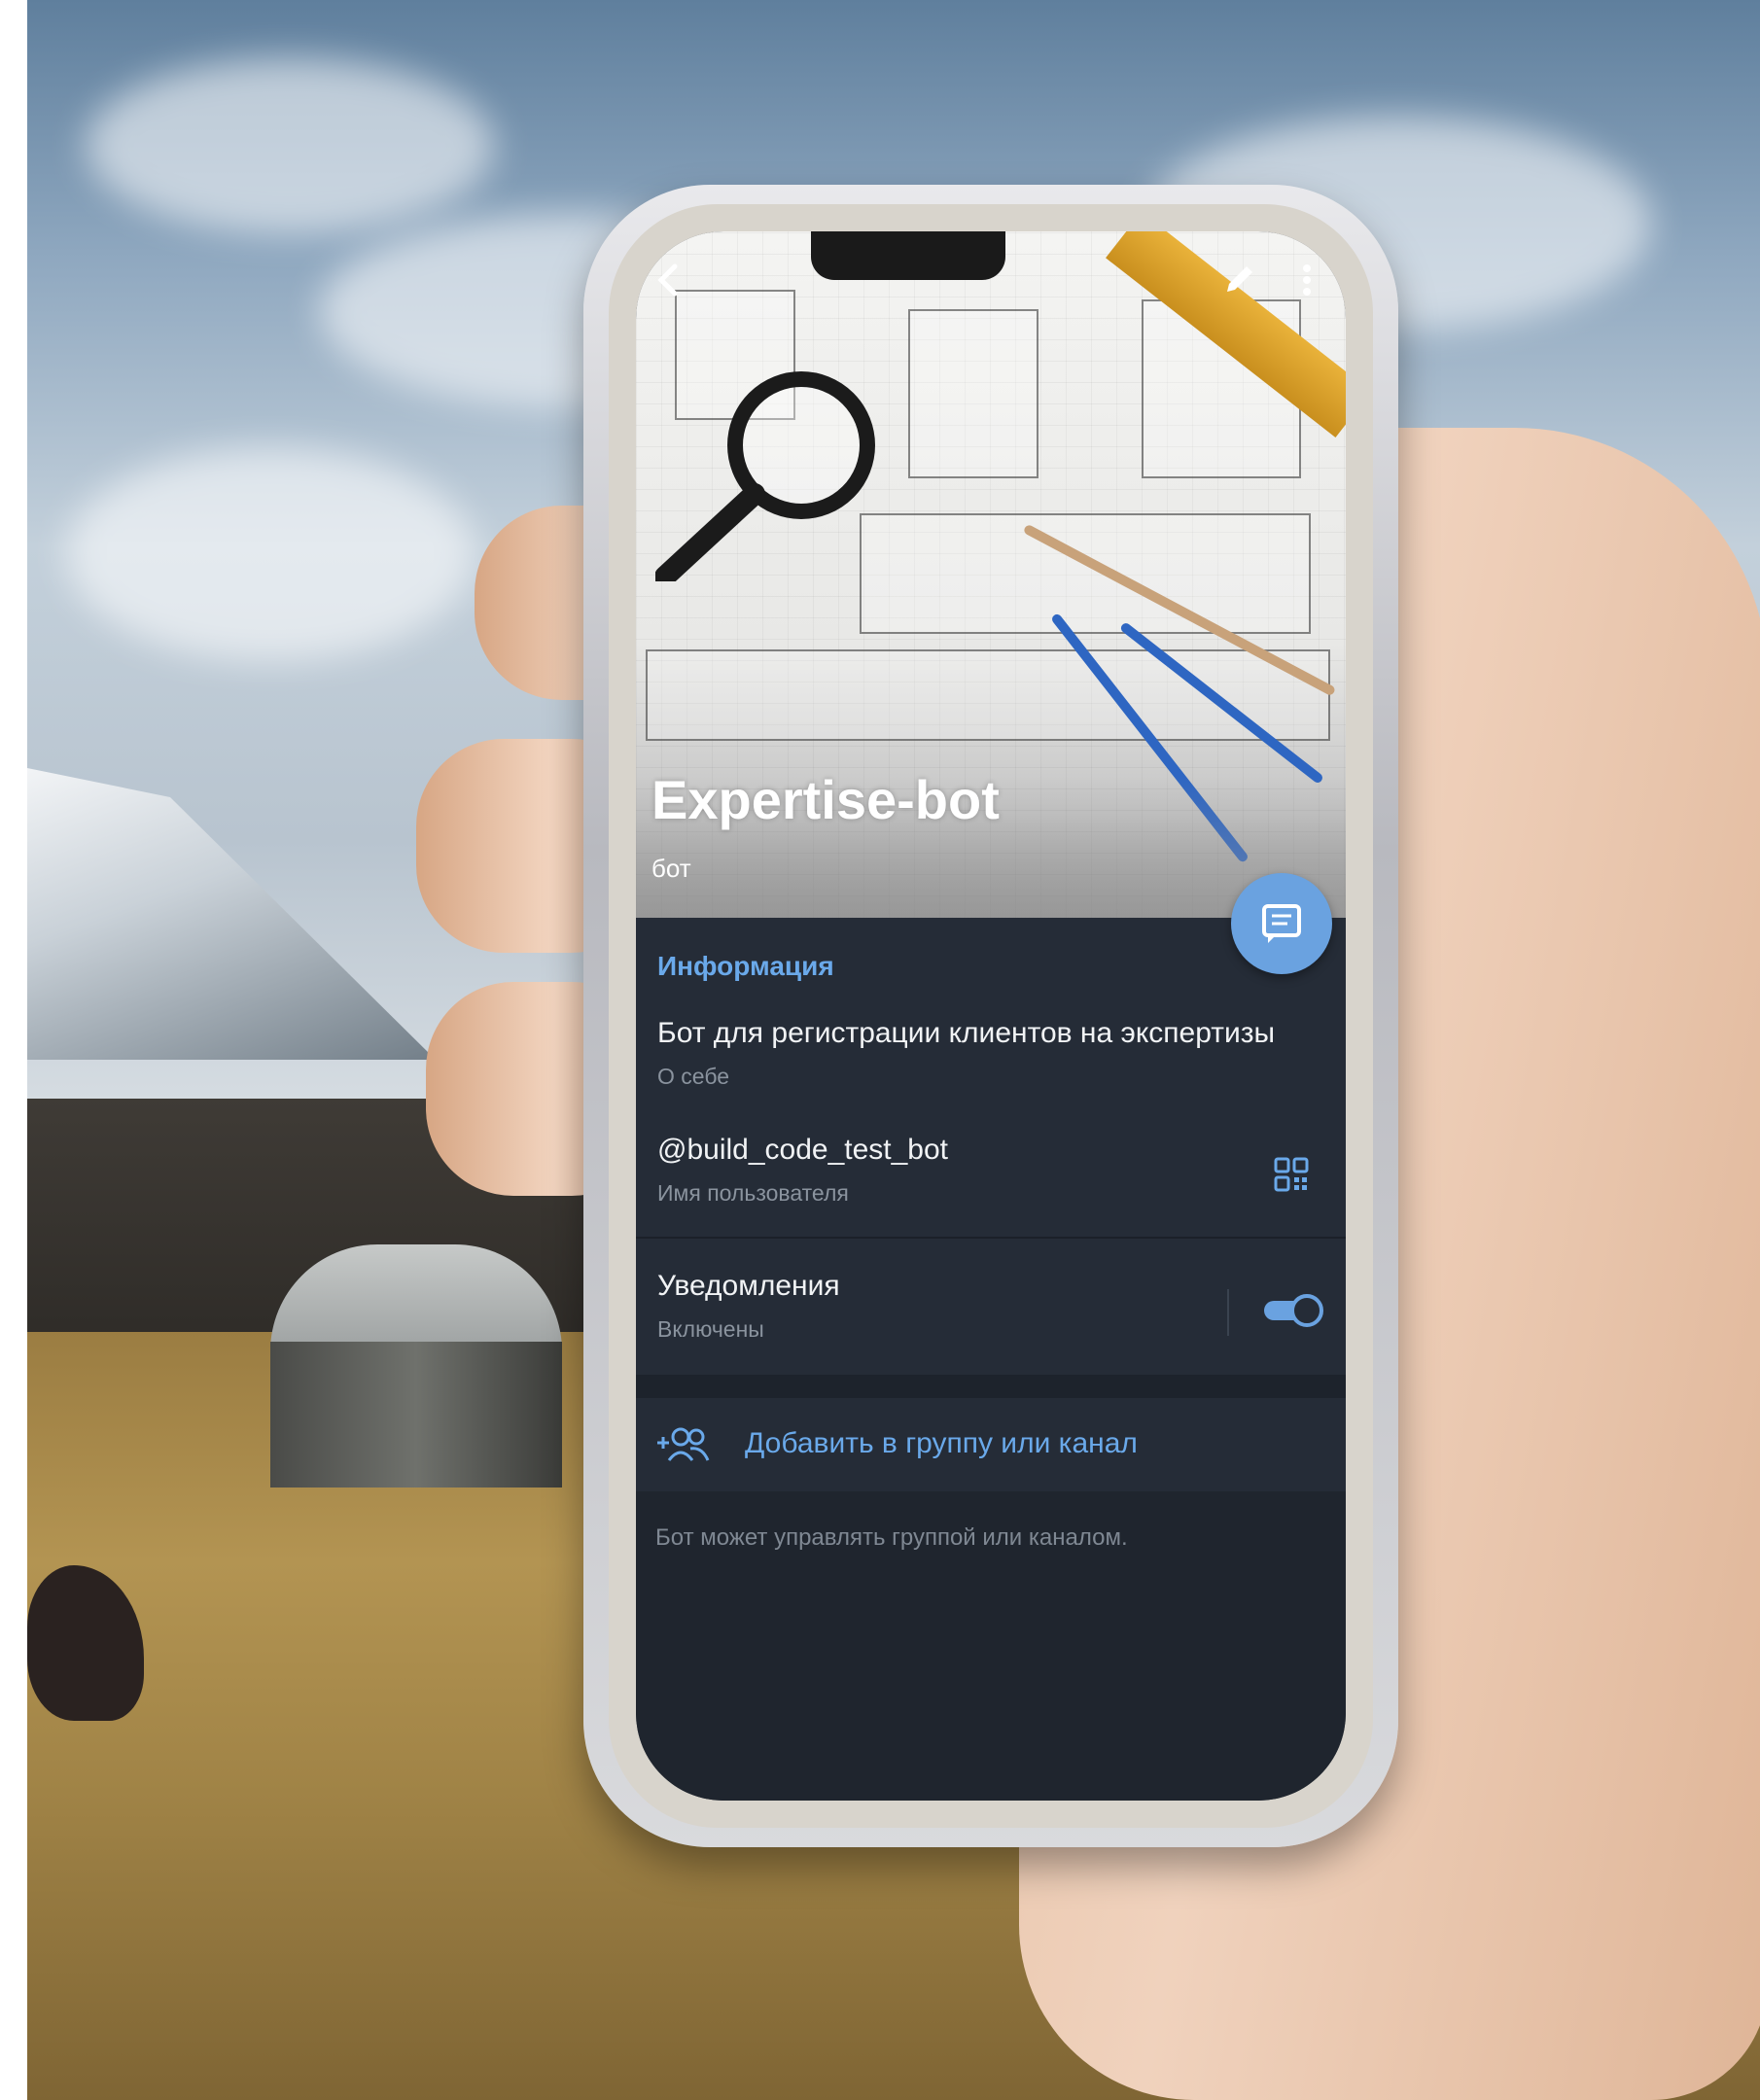  I want to click on add-to-group-button: Добавить в группу или канал, so click(991, 1444).